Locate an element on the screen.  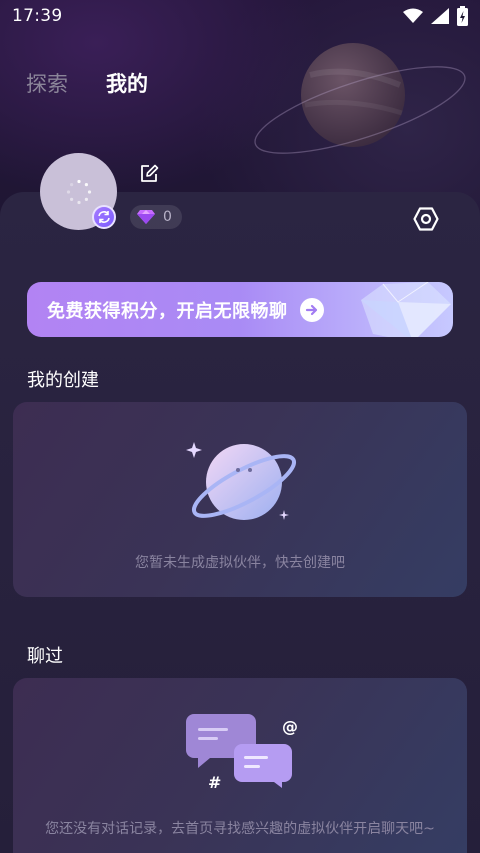
arrow-right-icon is located at coordinates (311, 309).